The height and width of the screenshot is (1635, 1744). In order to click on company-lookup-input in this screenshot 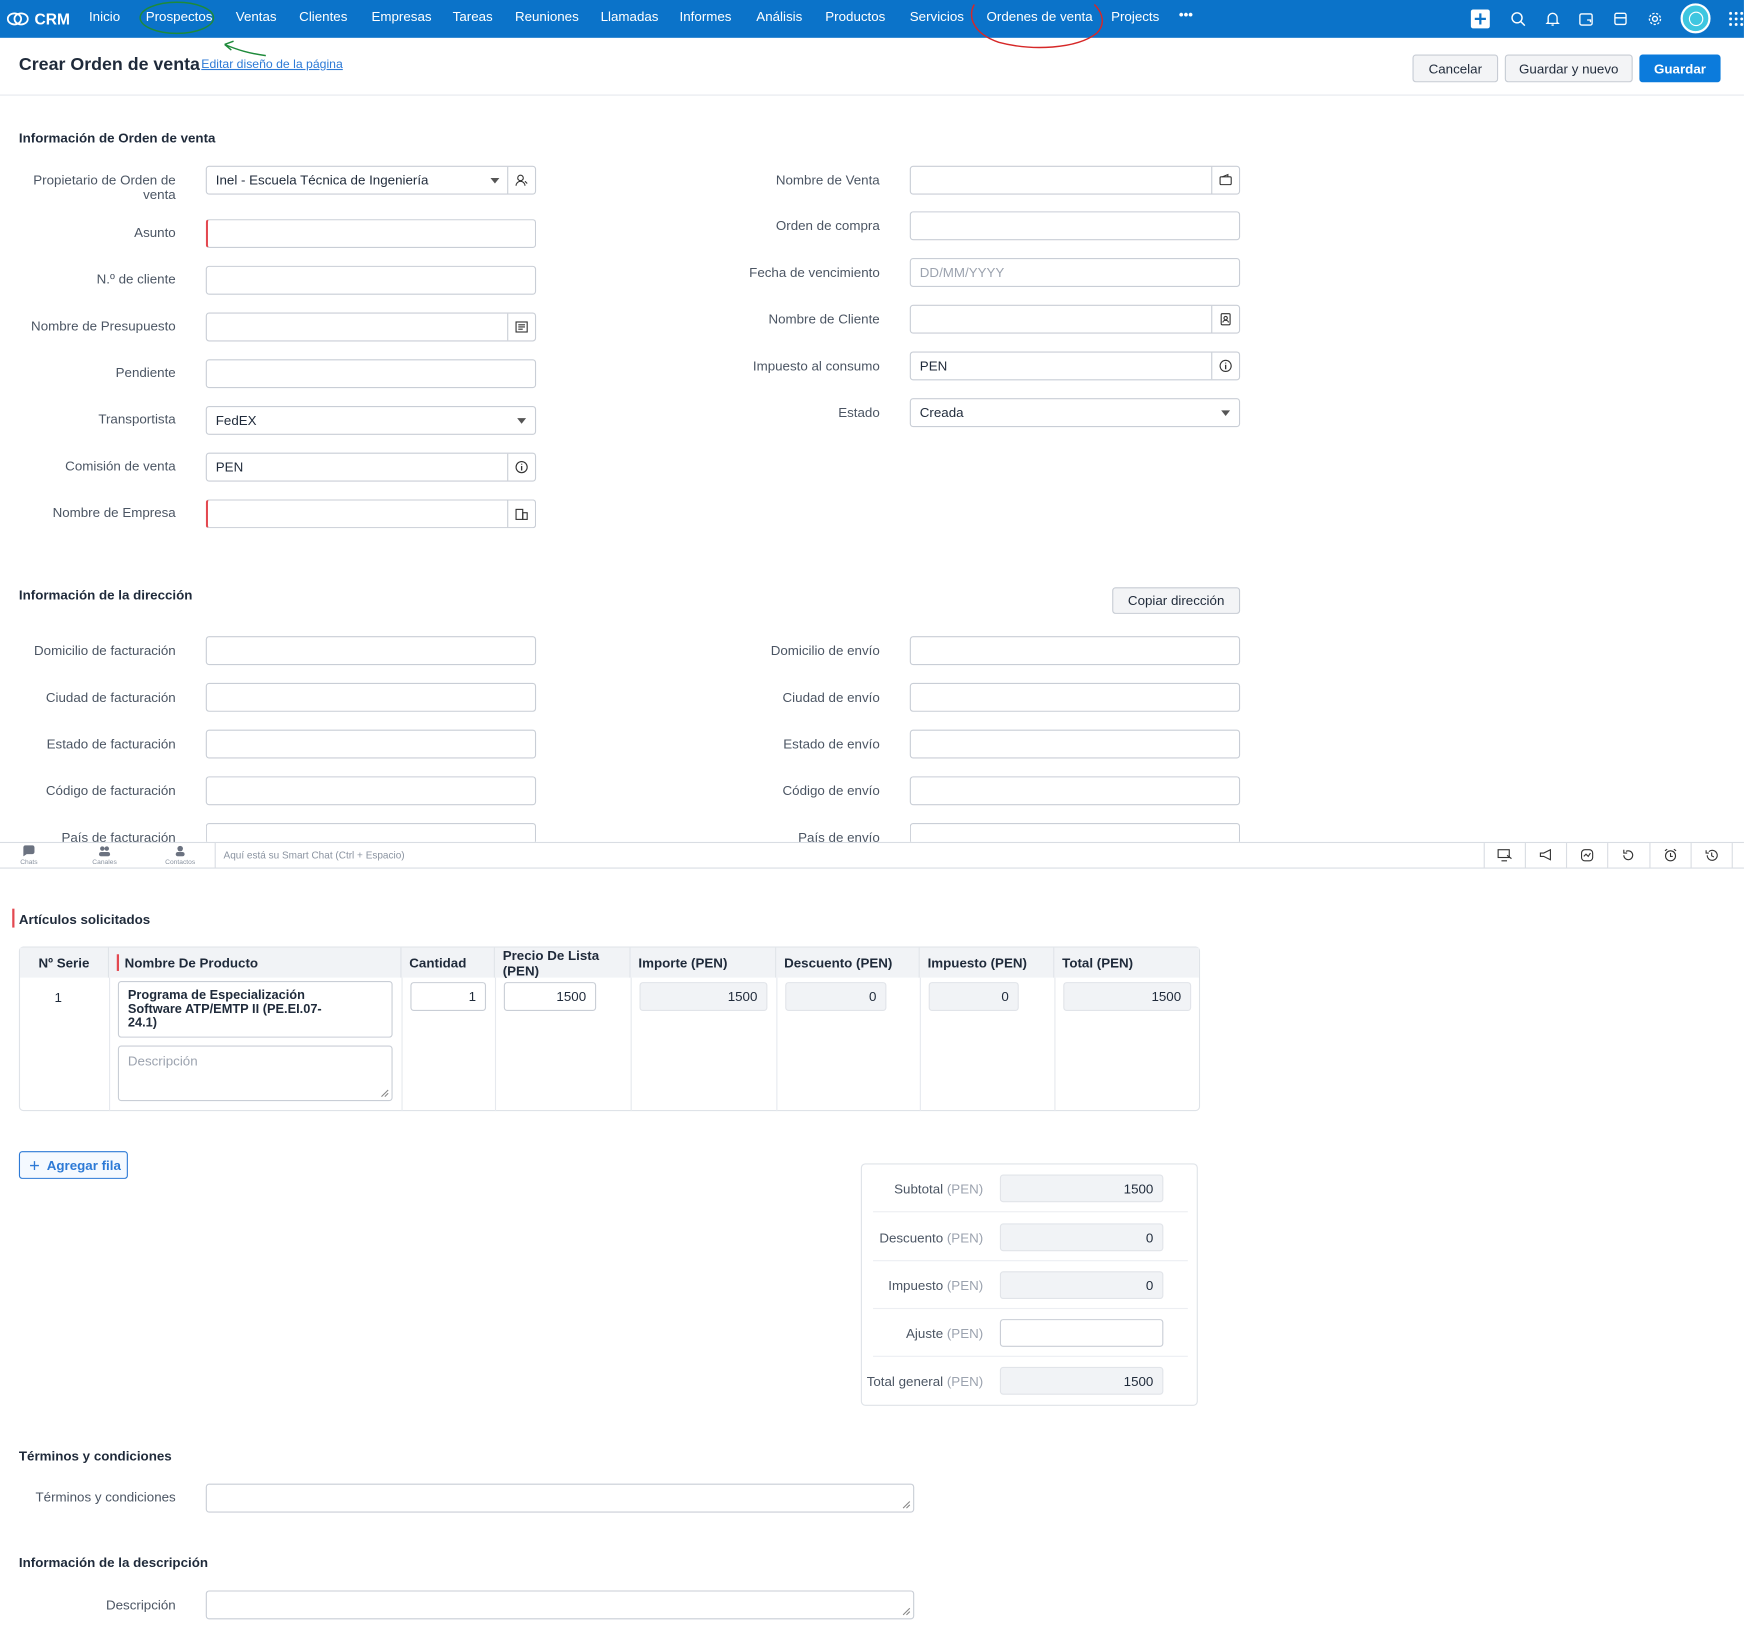, I will do `click(371, 514)`.